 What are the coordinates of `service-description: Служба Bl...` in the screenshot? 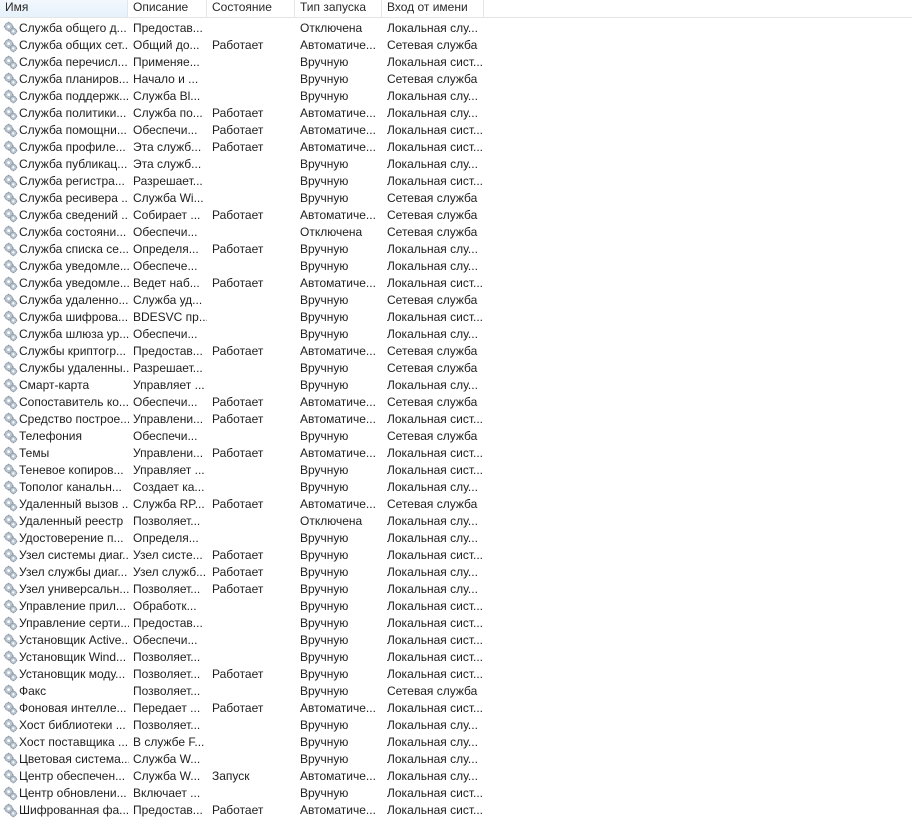 It's located at (167, 96).